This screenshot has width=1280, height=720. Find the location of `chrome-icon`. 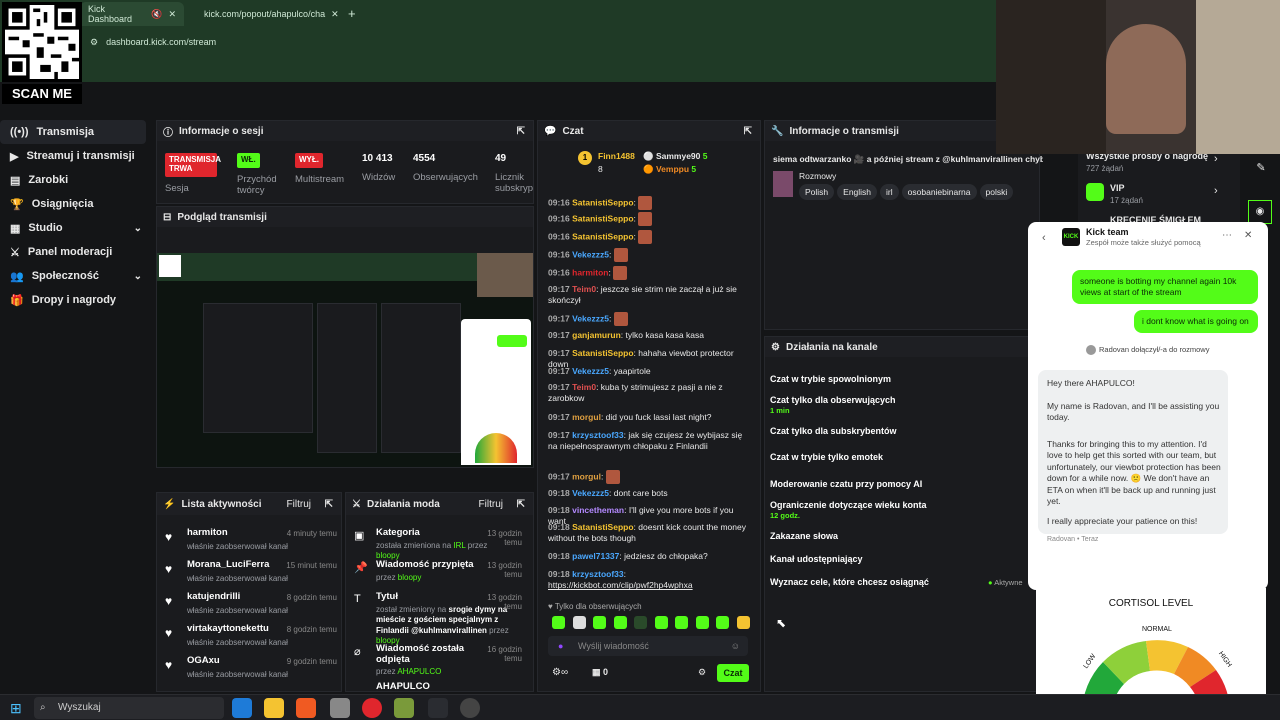

chrome-icon is located at coordinates (372, 708).